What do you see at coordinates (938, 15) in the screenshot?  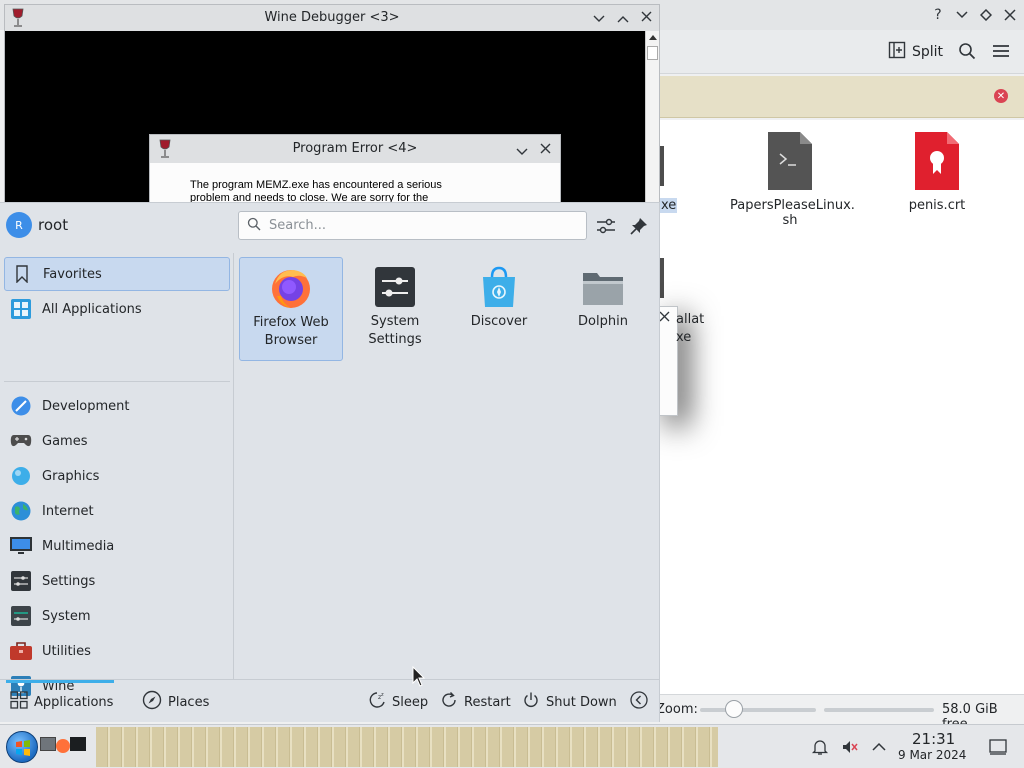 I see `help-icon: ?` at bounding box center [938, 15].